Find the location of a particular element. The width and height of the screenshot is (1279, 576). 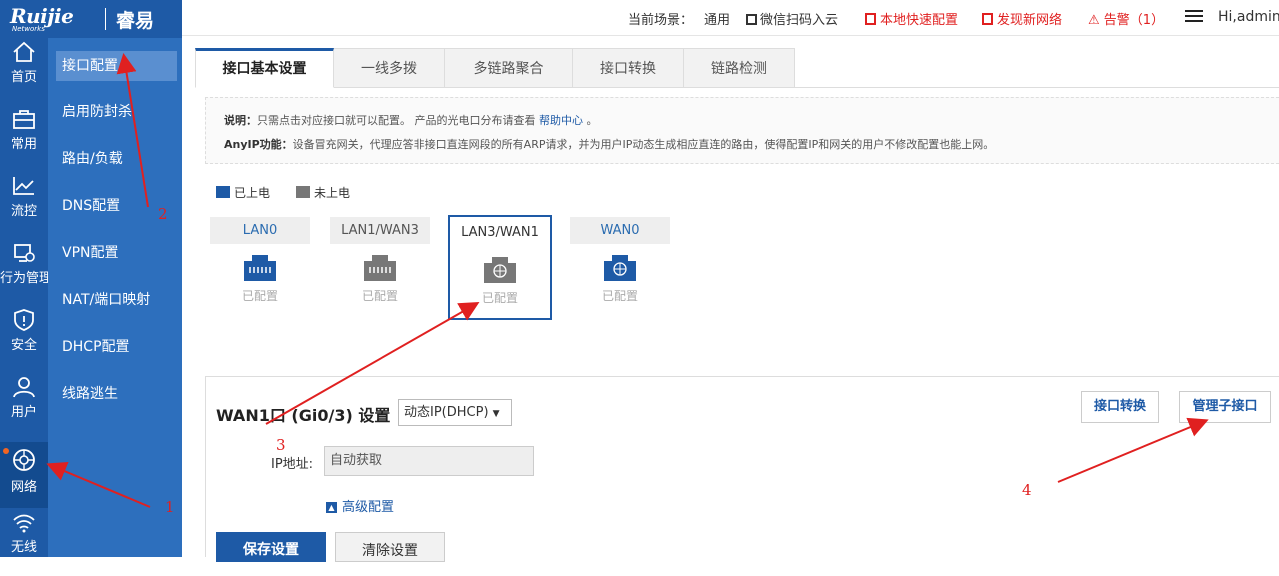

subnav-item-nat: NAT/端口映射 is located at coordinates (116, 300).